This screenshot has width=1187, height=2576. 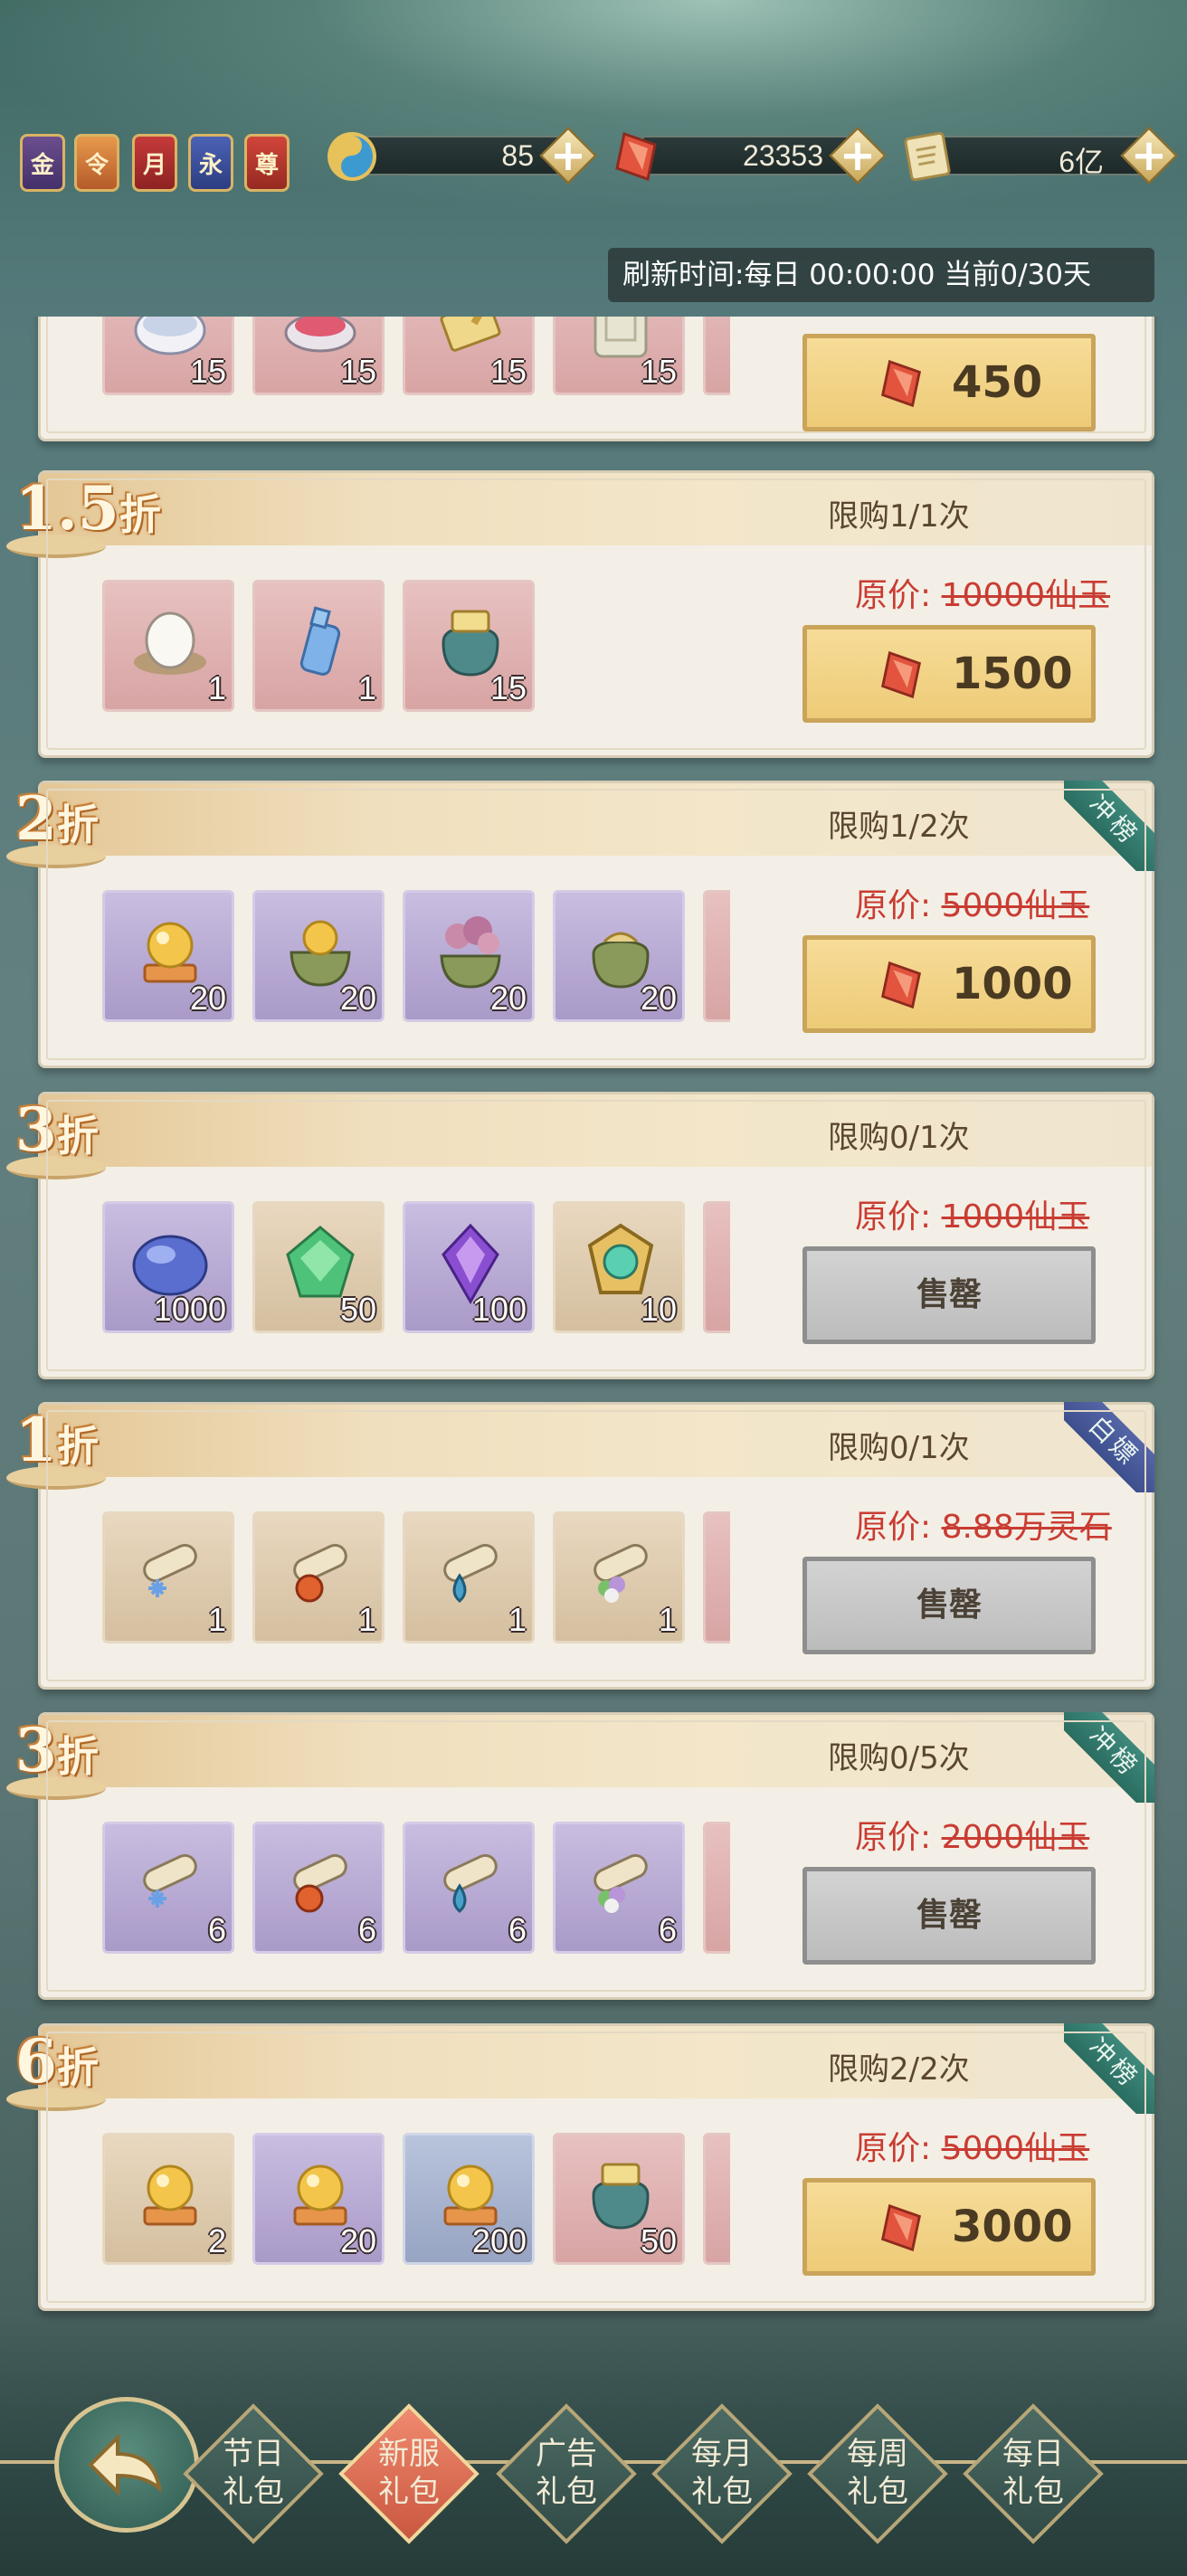 I want to click on tab-monthly-pack: 每月 礼包, so click(x=722, y=2474).